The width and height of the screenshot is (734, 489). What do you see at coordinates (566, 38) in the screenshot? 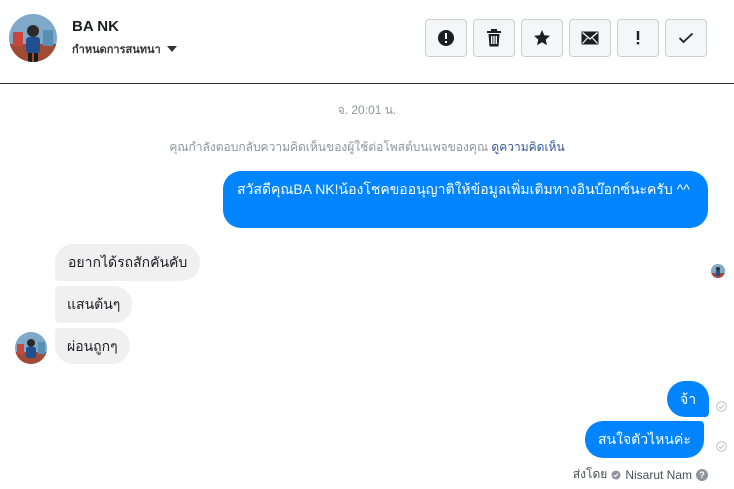
I see `action-toolbar` at bounding box center [566, 38].